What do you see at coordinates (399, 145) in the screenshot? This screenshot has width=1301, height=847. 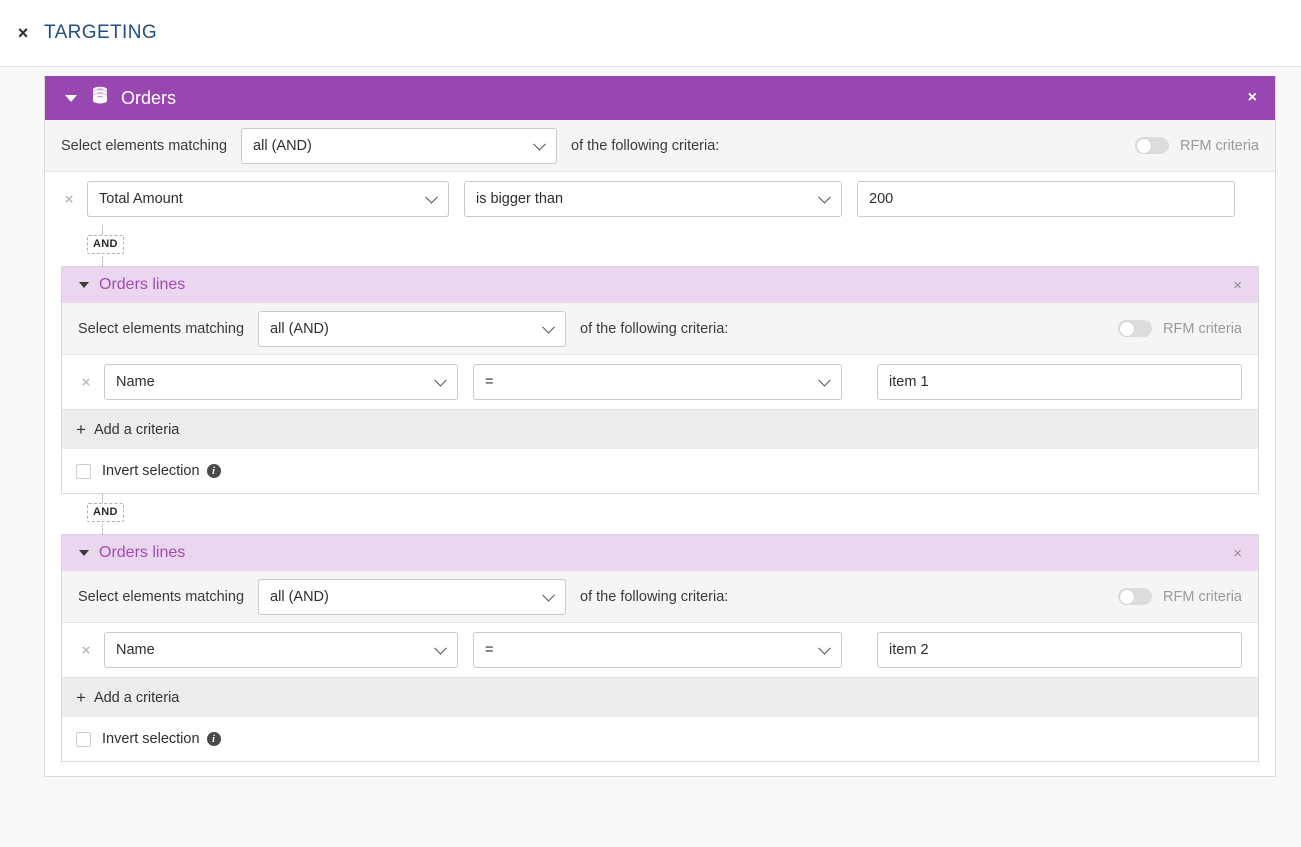 I see `orders-match-operator-select: all (AND)` at bounding box center [399, 145].